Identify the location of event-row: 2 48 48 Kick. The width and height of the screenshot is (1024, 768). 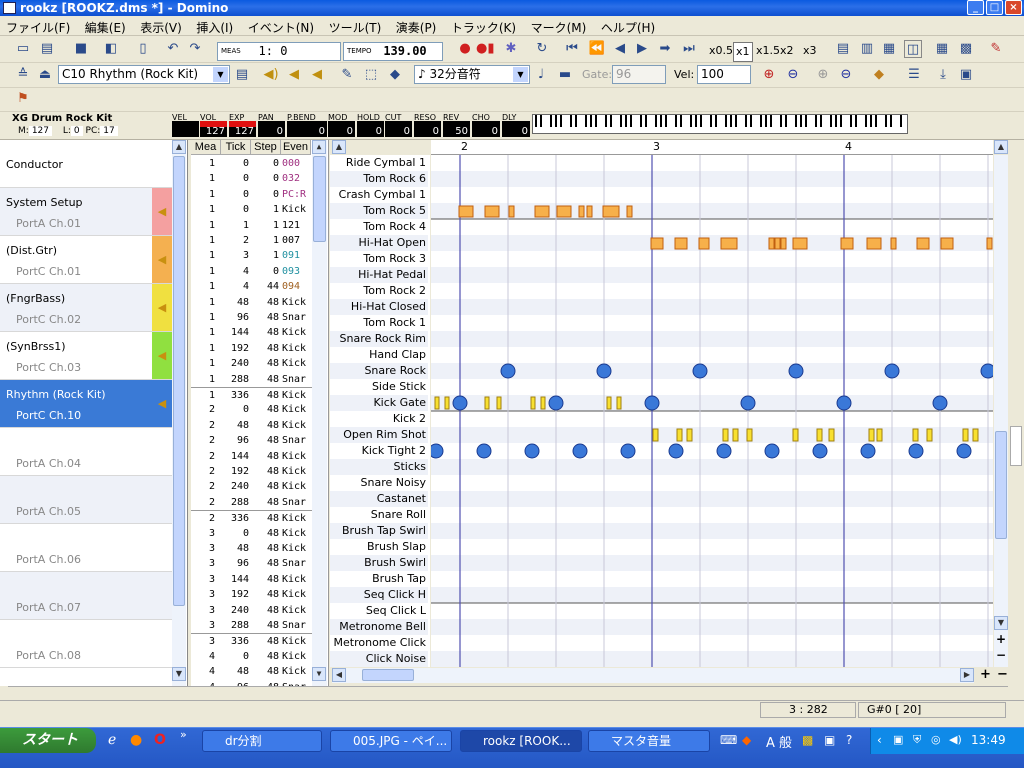
(252, 425).